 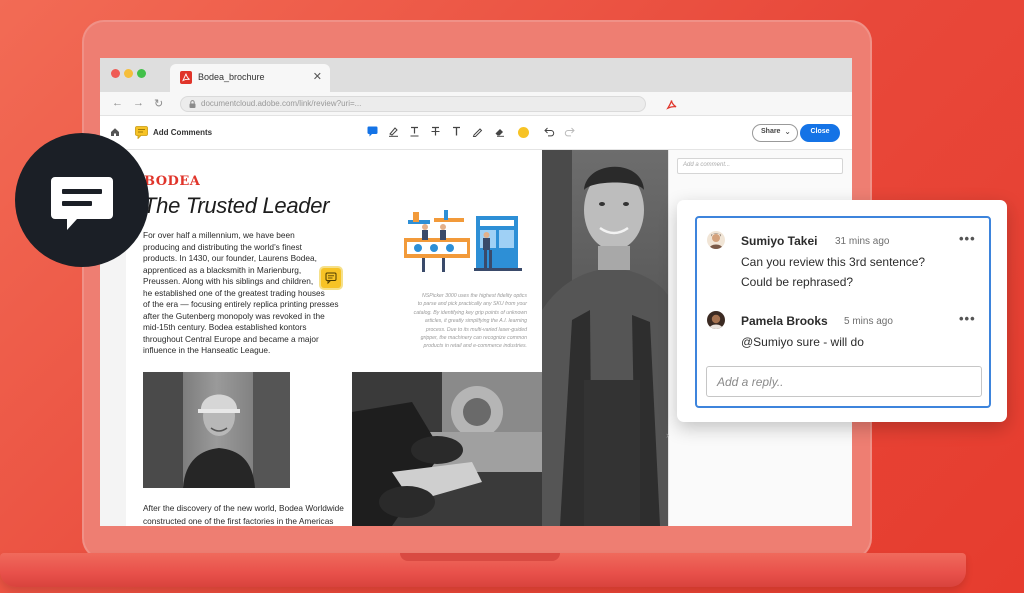 What do you see at coordinates (833, 262) in the screenshot?
I see `comment-line: Can you review this 3rd sentence?` at bounding box center [833, 262].